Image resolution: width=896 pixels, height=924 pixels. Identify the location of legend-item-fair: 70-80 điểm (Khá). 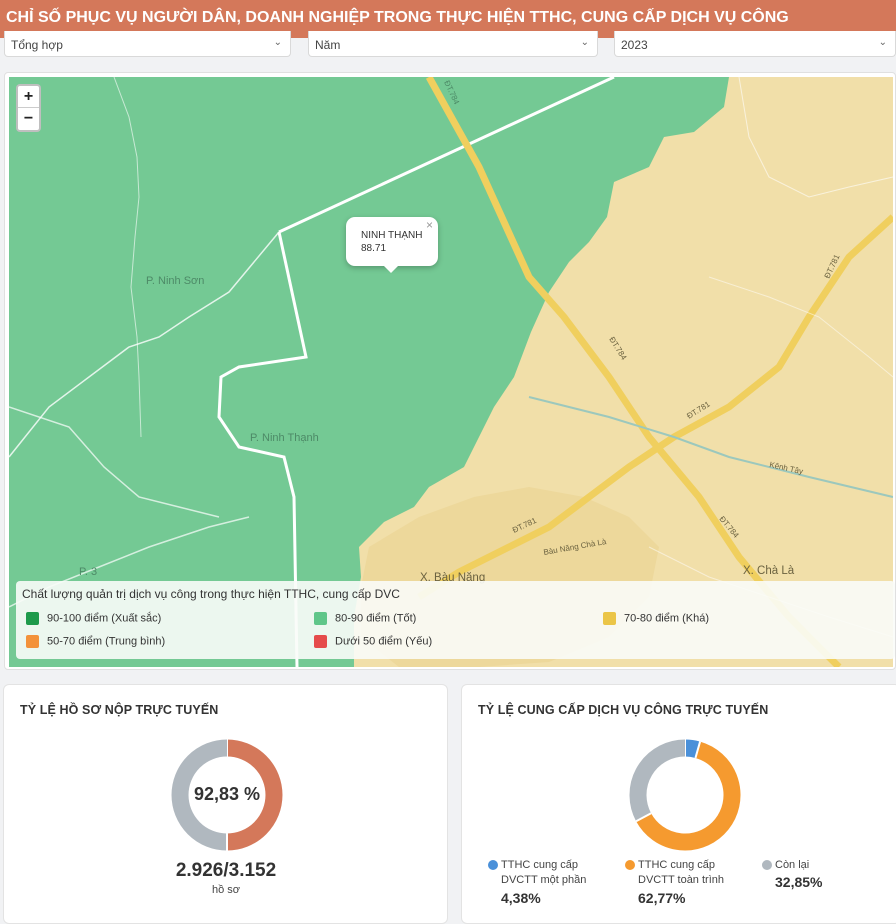
(656, 618).